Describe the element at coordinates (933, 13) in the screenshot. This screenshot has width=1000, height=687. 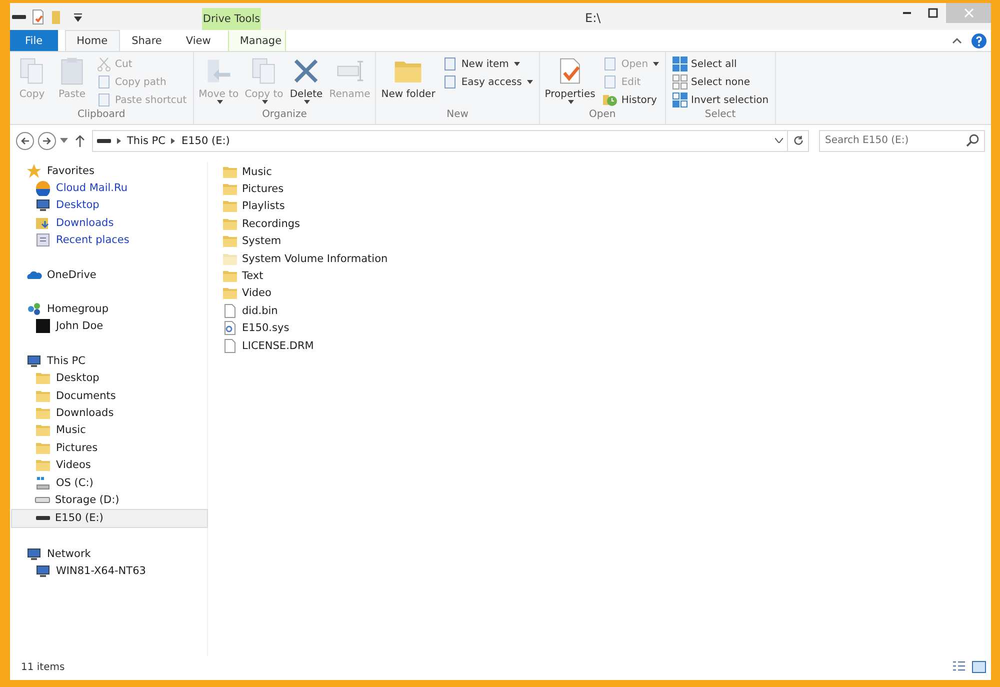
I see `maximize-icon` at that location.